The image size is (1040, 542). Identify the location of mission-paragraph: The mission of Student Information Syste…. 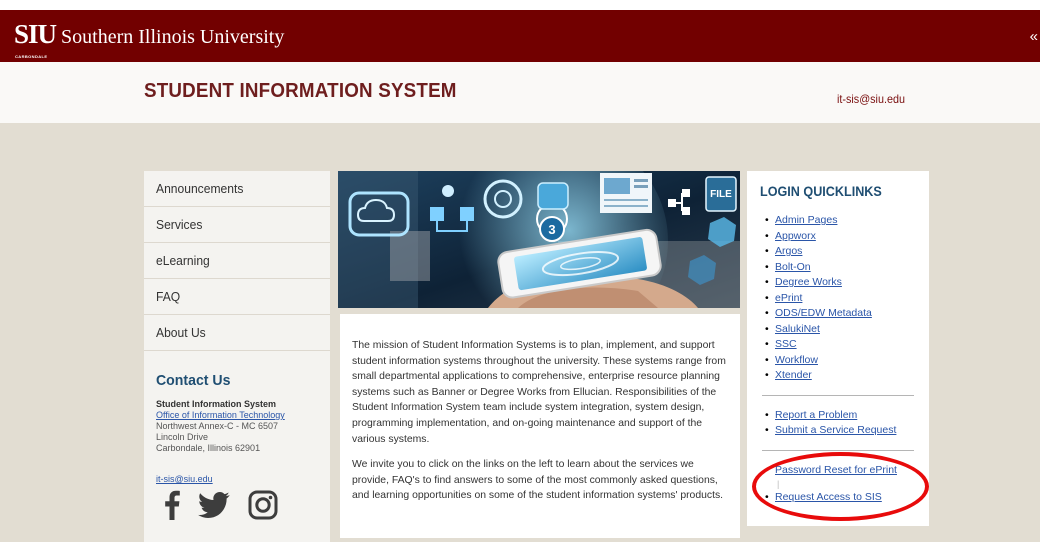
(539, 392).